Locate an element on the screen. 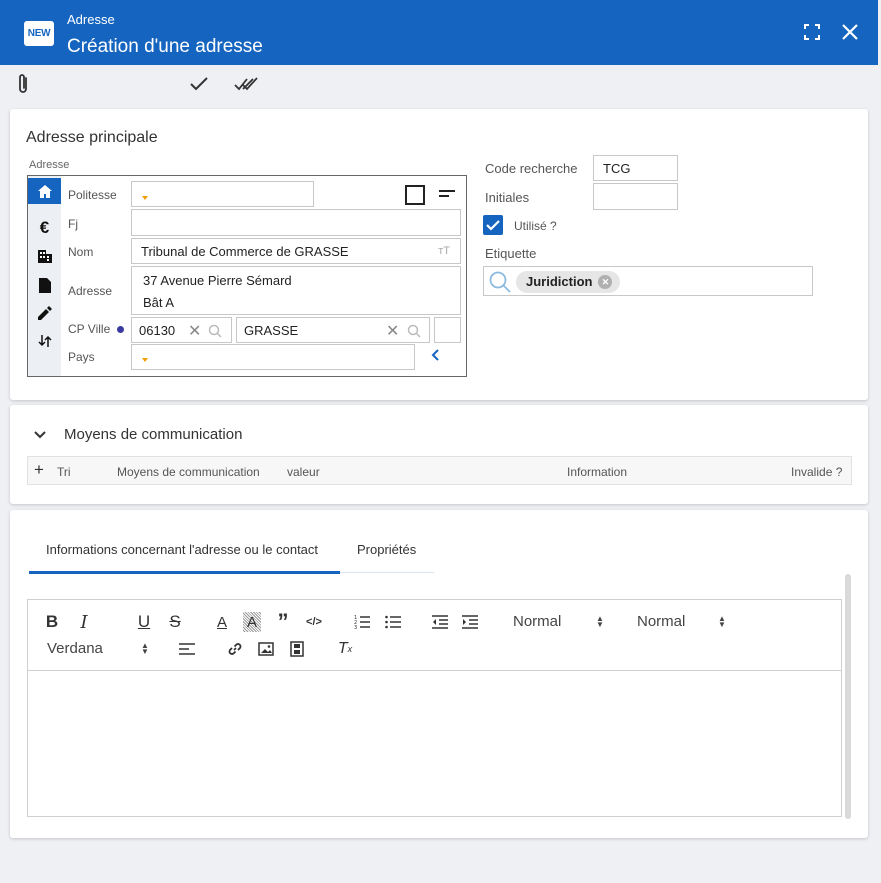 The height and width of the screenshot is (883, 881). code-icon: </> is located at coordinates (314, 622).